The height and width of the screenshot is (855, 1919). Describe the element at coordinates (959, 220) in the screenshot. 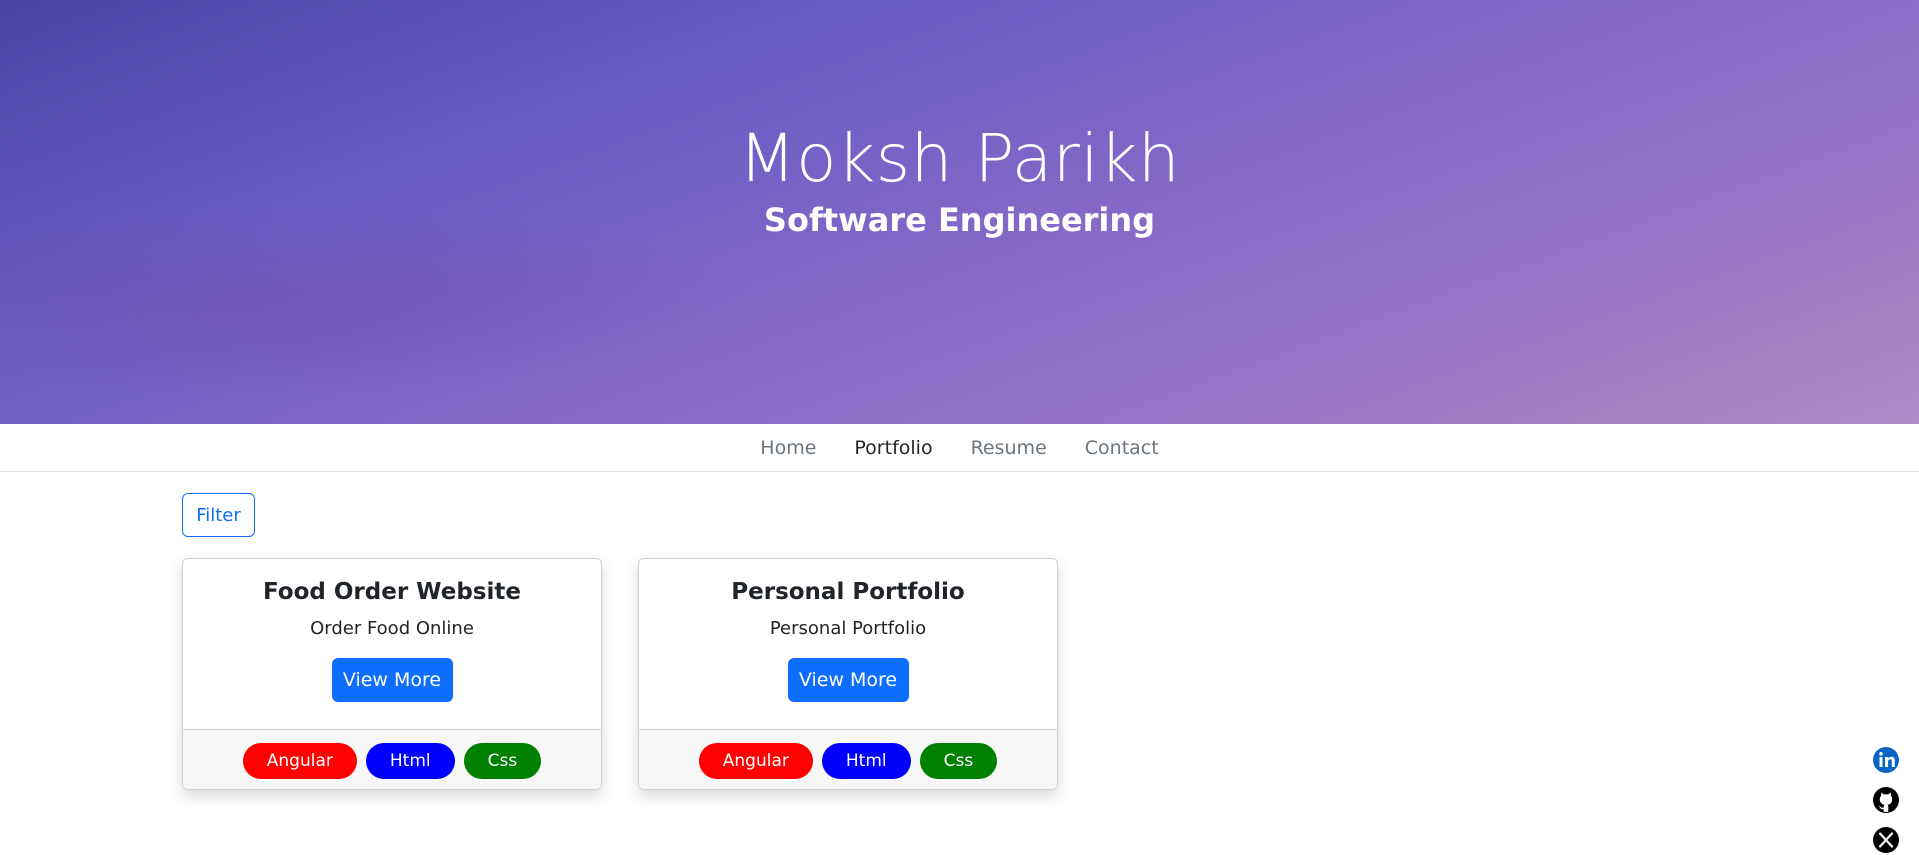

I see `hero-role: Software Engineering` at that location.